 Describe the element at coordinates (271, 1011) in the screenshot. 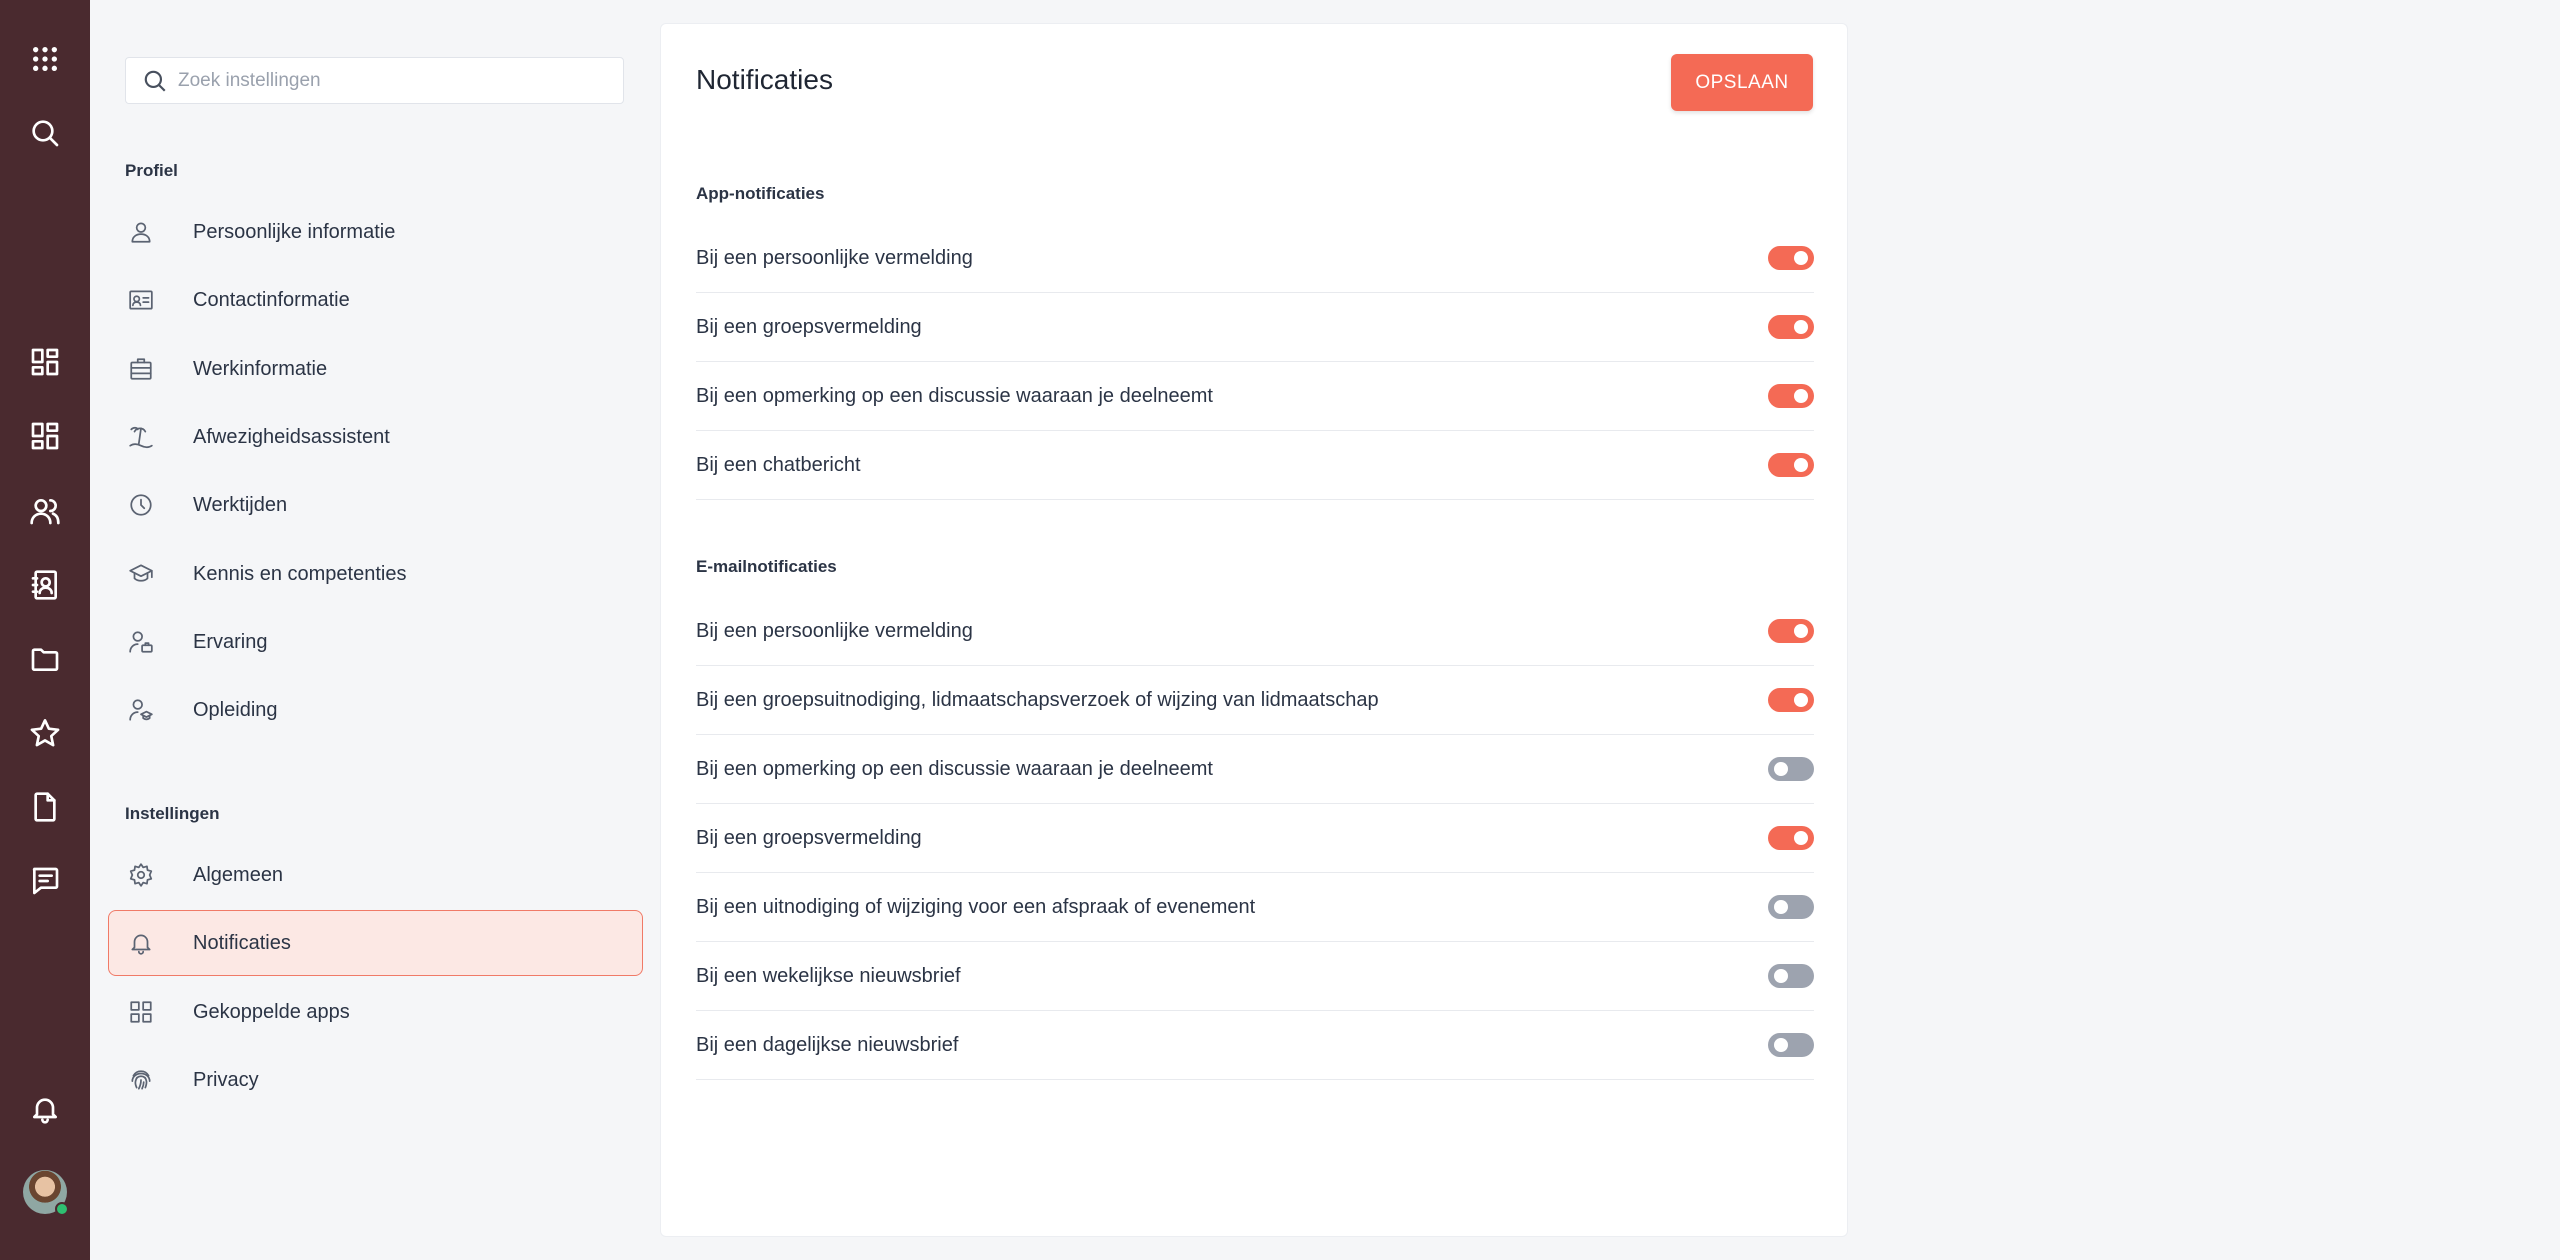

I see `sidebar-item-label: Gekoppelde apps` at that location.